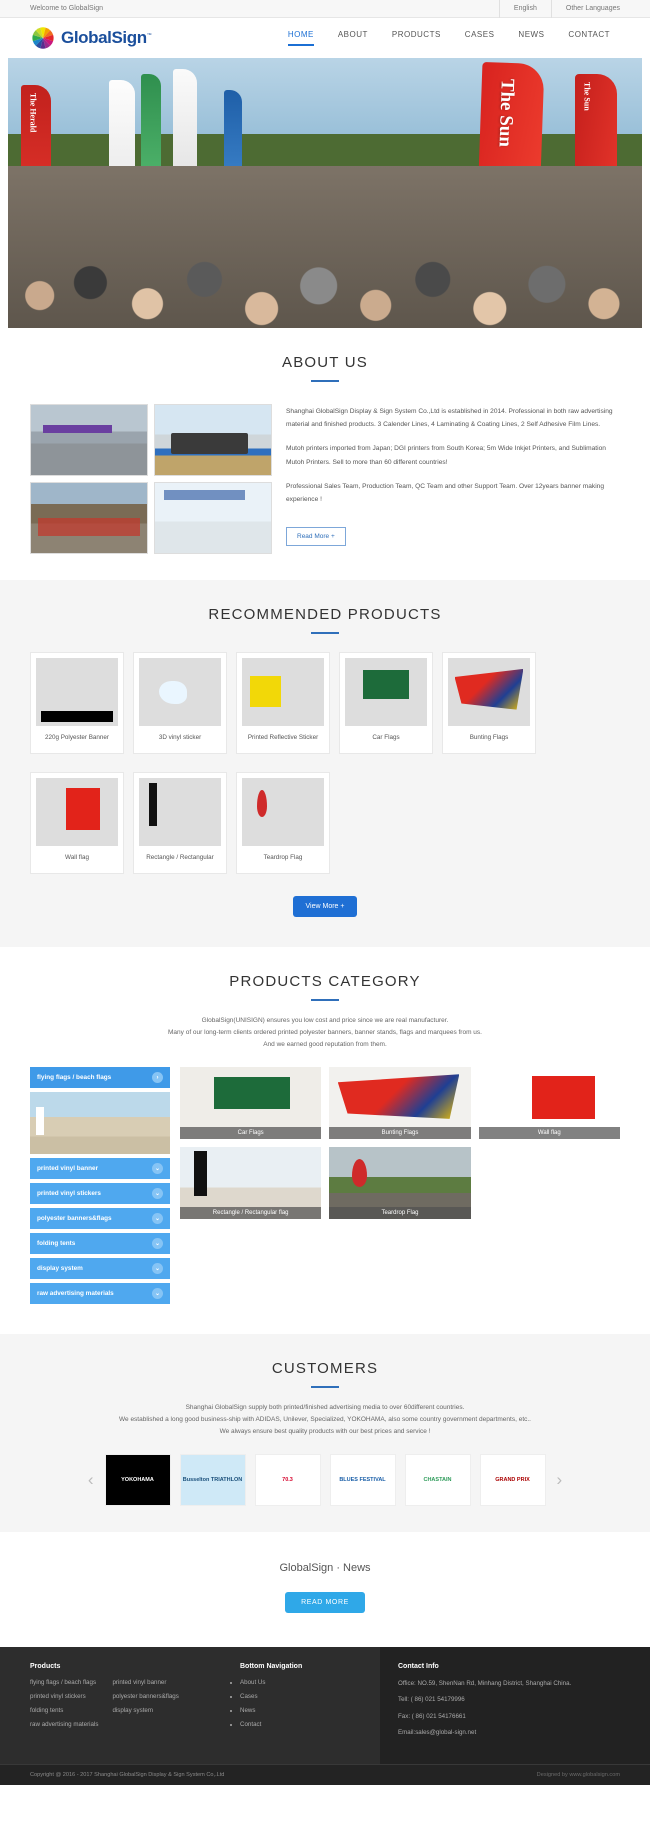 Image resolution: width=650 pixels, height=1837 pixels. I want to click on footer-link: raw advertising materials, so click(64, 1724).